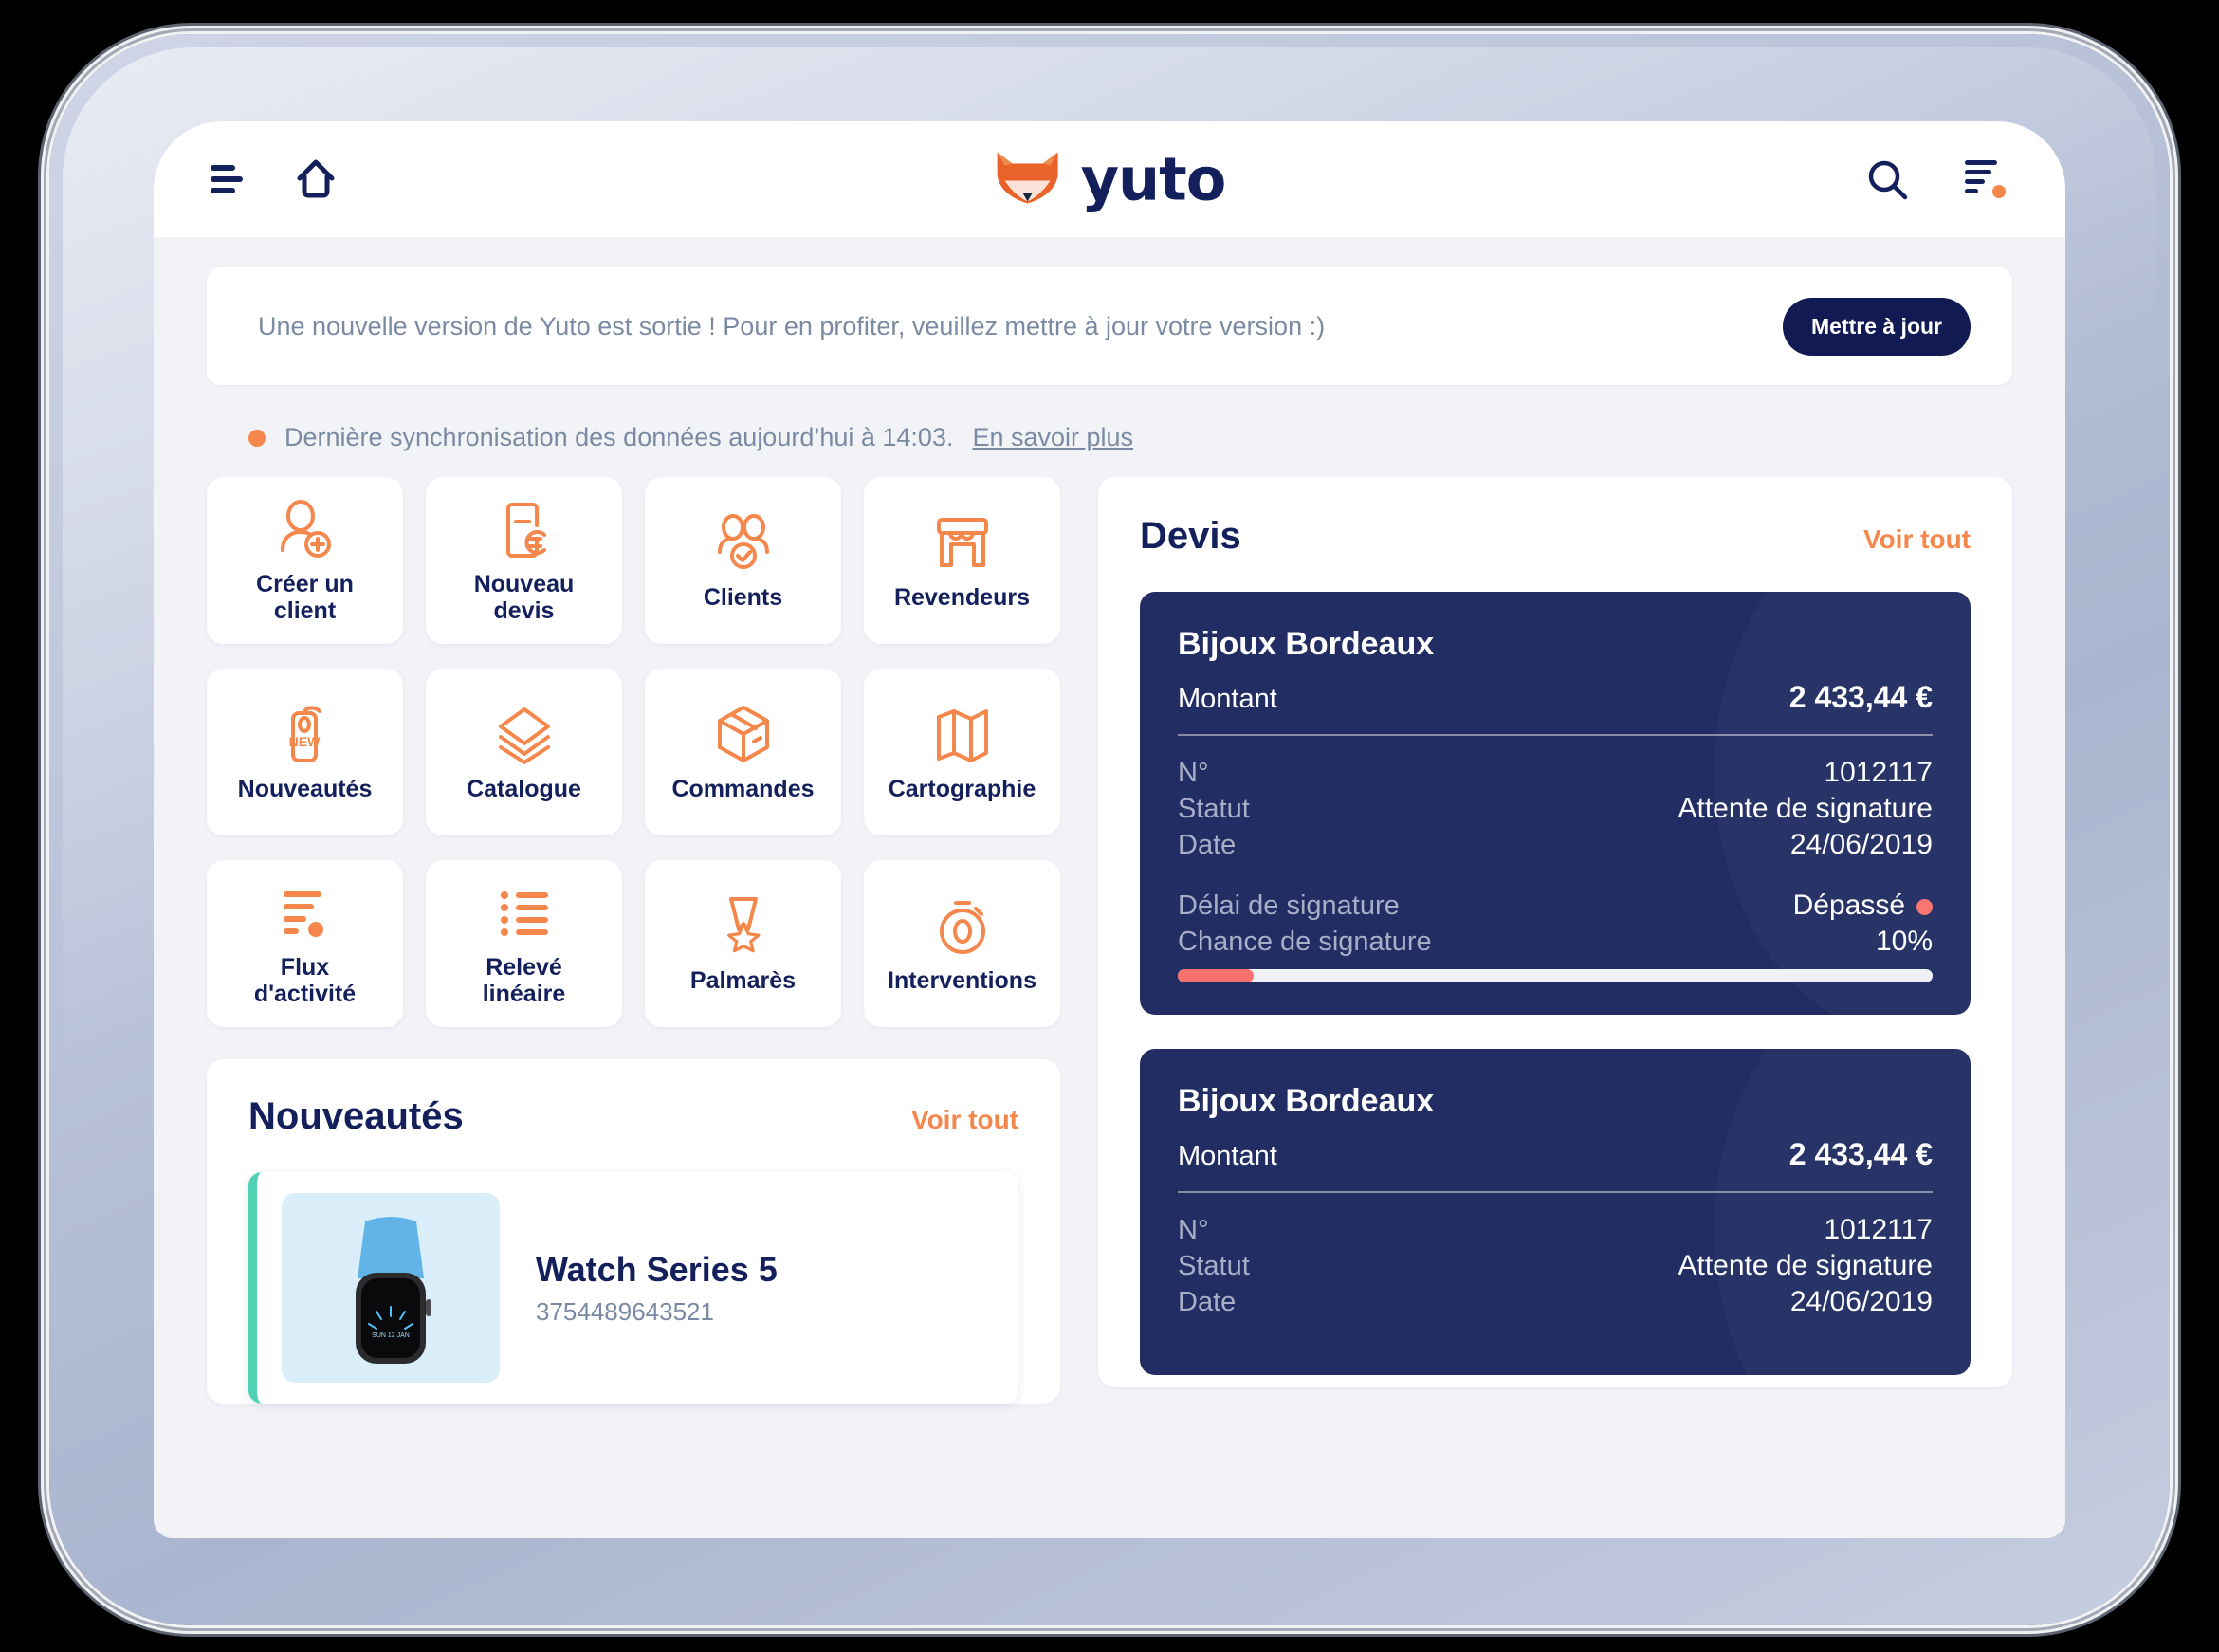 This screenshot has height=1652, width=2219. I want to click on brand-logo: yuto, so click(1110, 180).